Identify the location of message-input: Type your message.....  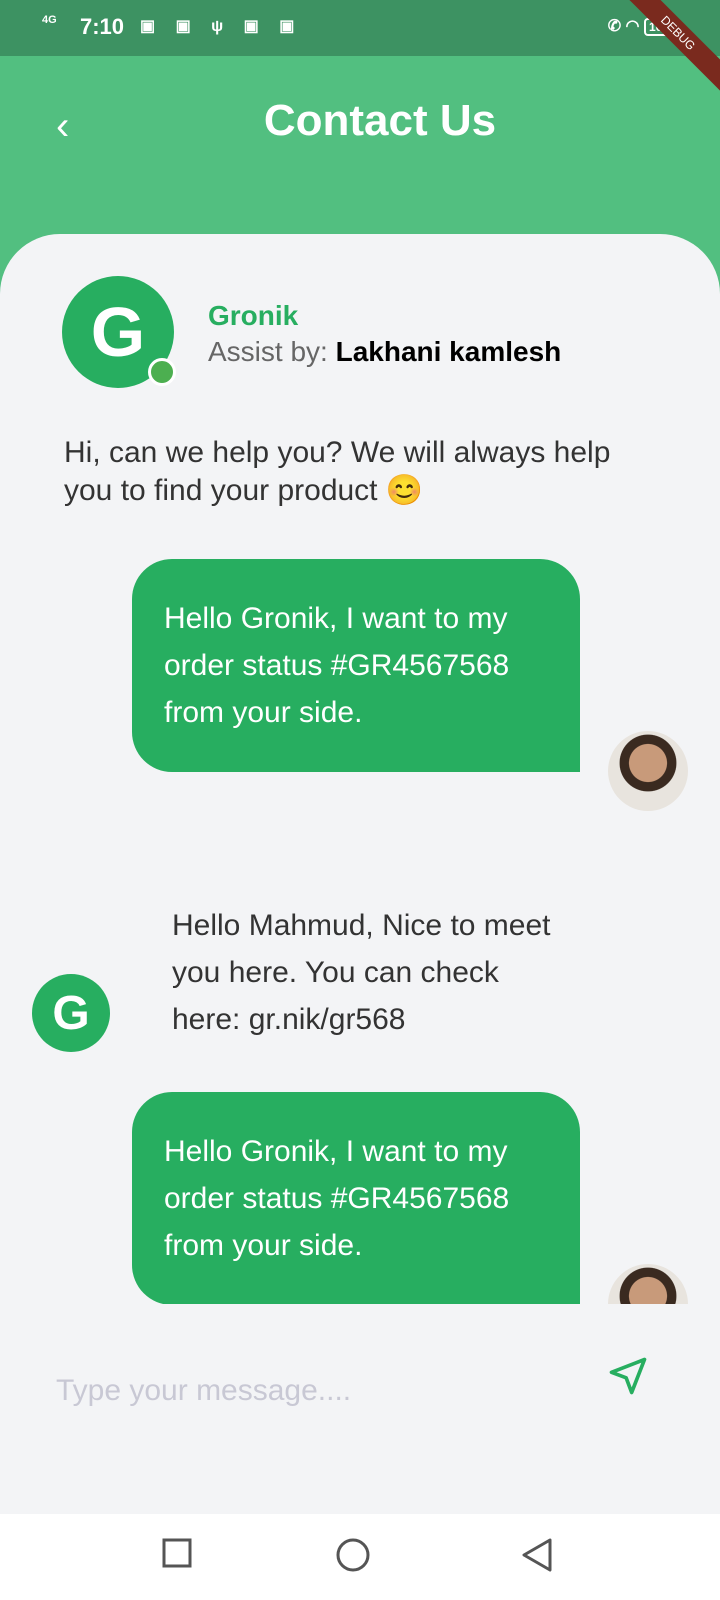
(203, 1391).